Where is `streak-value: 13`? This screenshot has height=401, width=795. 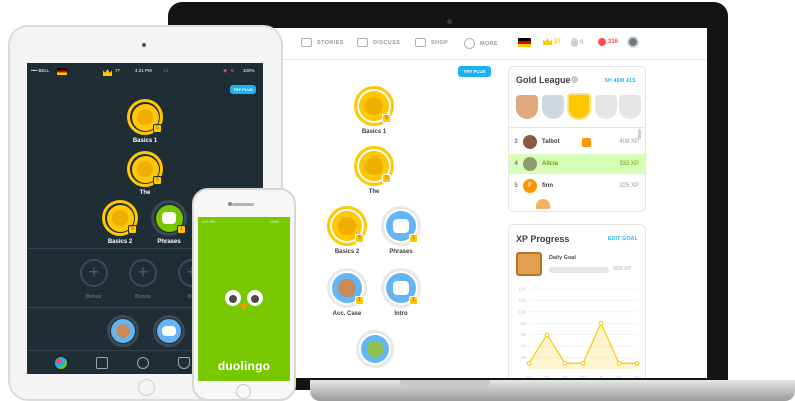
streak-value: 13 is located at coordinates (166, 70).